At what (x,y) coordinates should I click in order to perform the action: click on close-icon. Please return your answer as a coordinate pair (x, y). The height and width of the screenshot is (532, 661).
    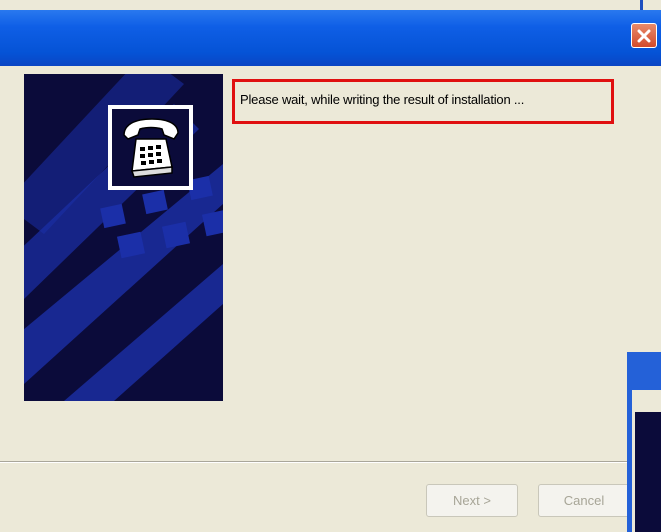
    Looking at the image, I should click on (644, 35).